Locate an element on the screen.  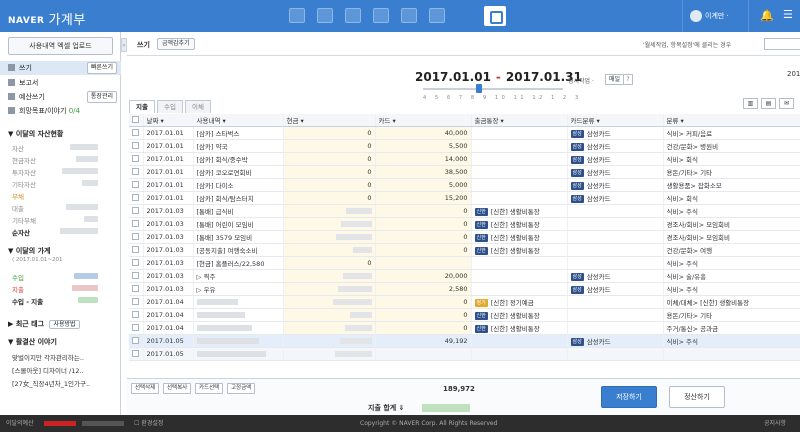
category-cell: 이체/대체> [신한] 생활비통장 is located at coordinates (731, 302).